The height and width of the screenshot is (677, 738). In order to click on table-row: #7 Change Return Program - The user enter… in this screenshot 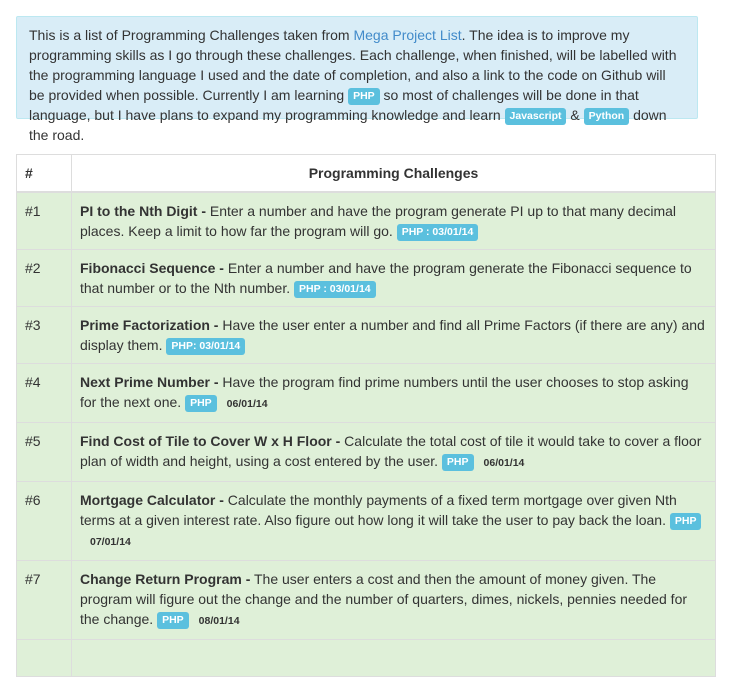, I will do `click(366, 600)`.